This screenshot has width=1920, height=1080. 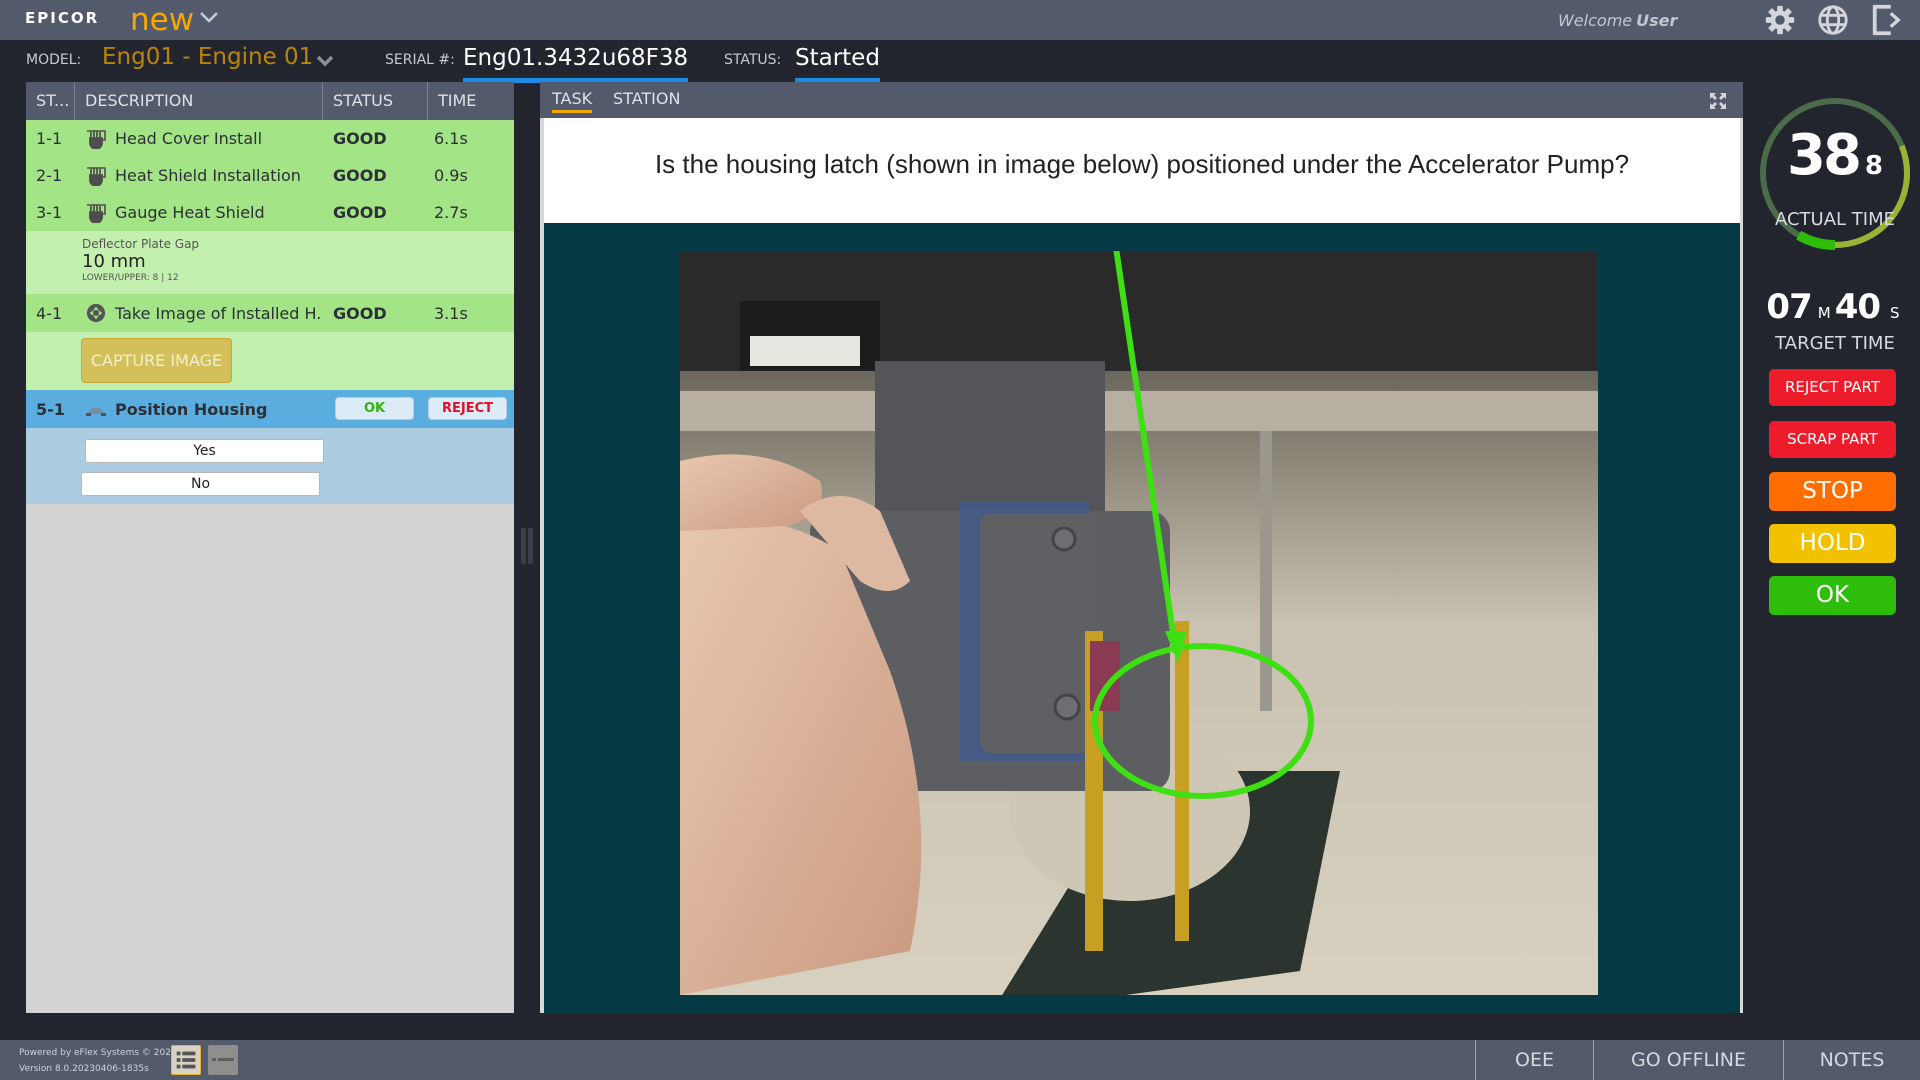 I want to click on step-number: 2-1, so click(x=49, y=175).